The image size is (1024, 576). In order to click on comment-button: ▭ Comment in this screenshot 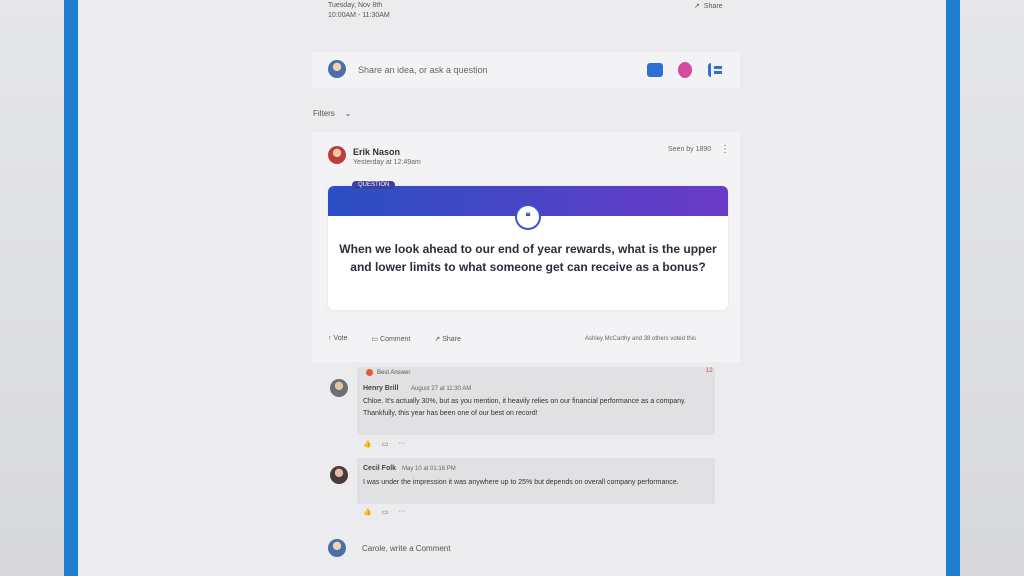, I will do `click(390, 339)`.